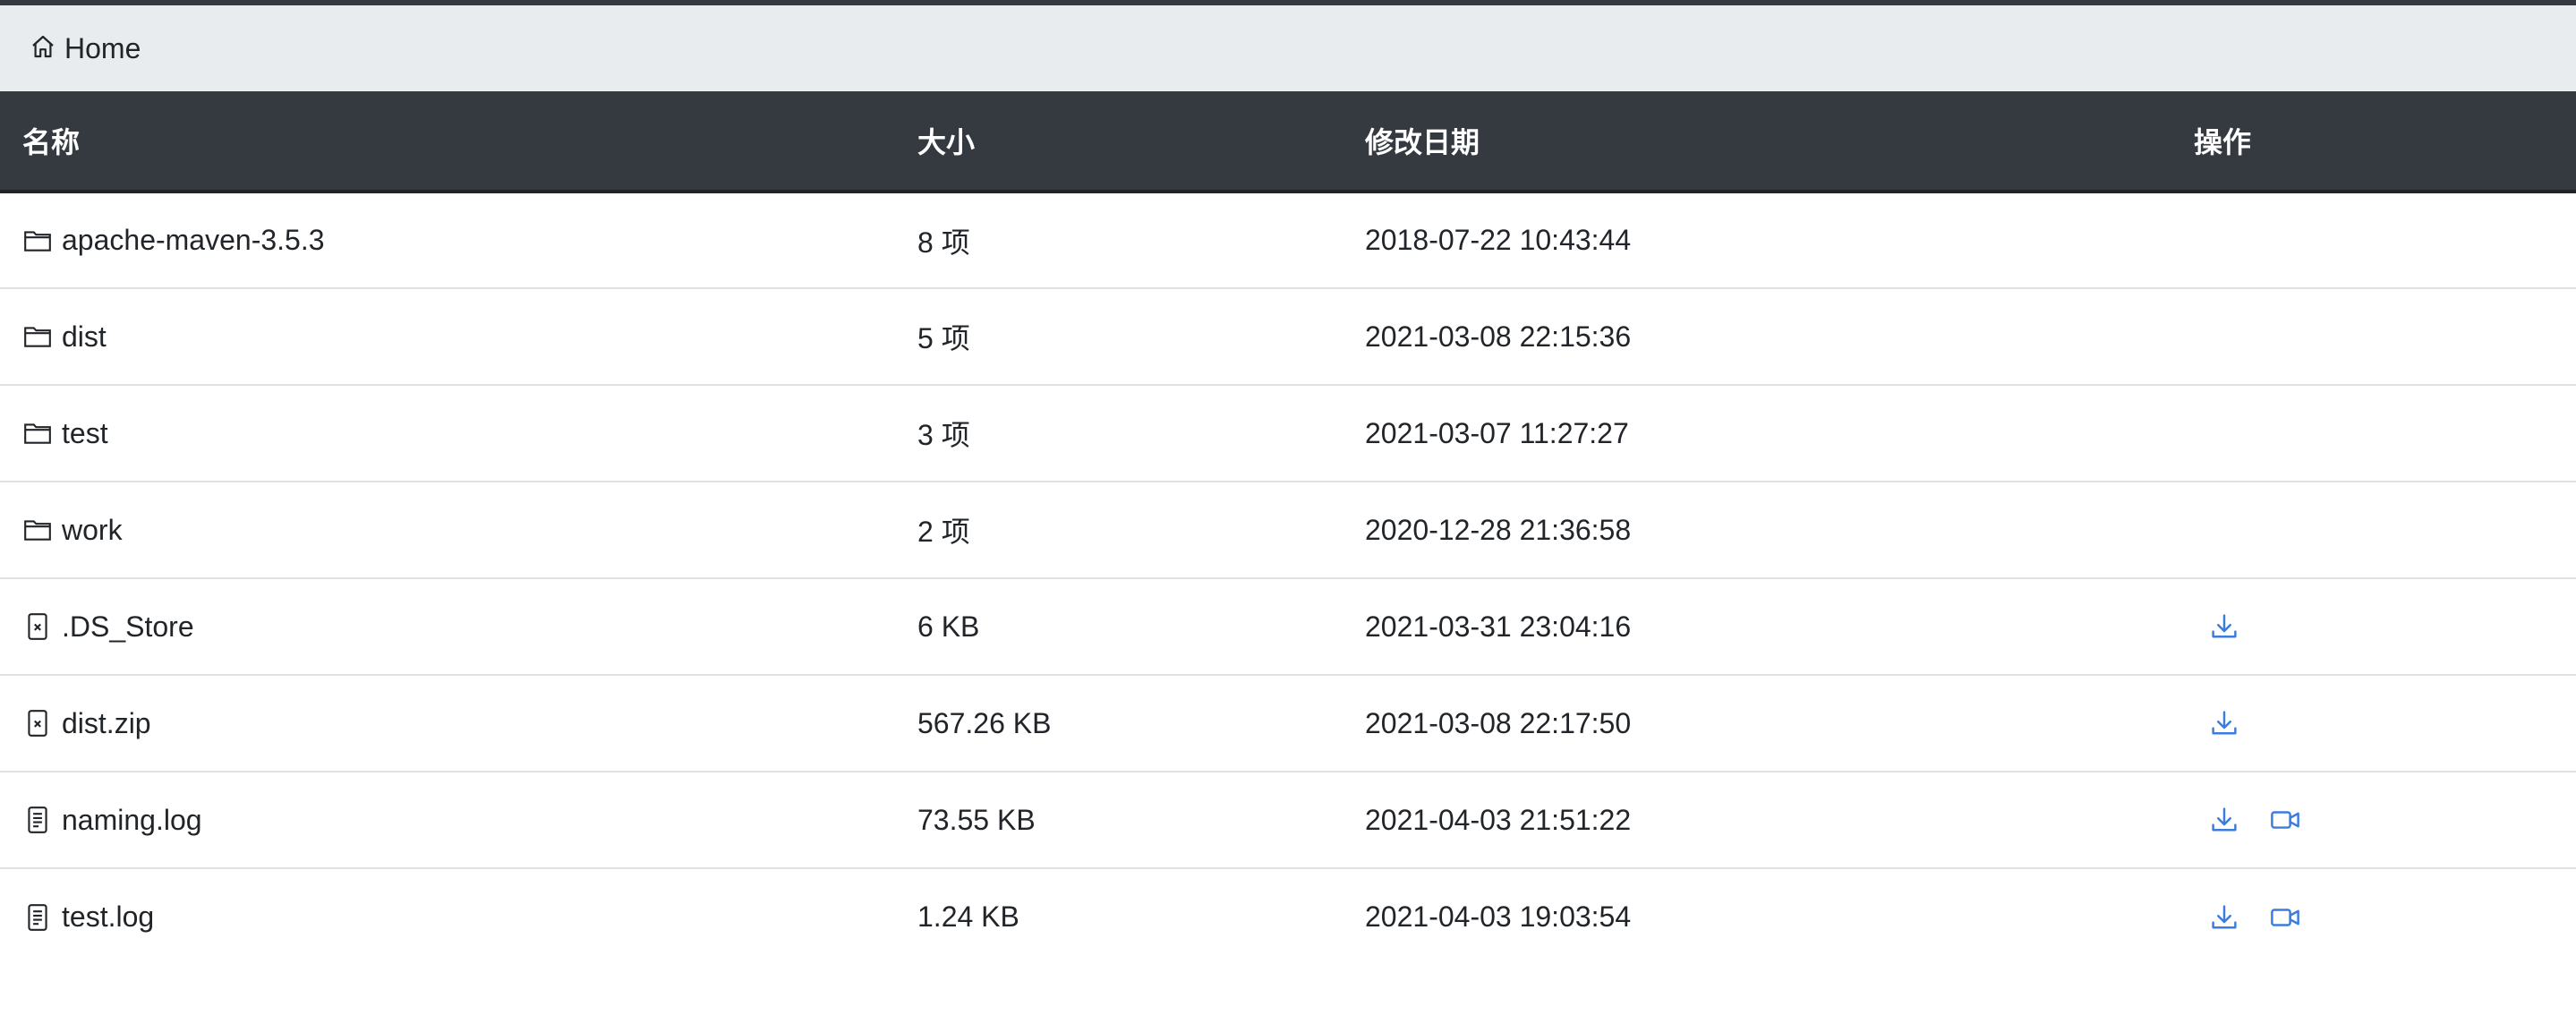 The height and width of the screenshot is (1024, 2576). Describe the element at coordinates (2373, 142) in the screenshot. I see `column-header-actions: 操作` at that location.